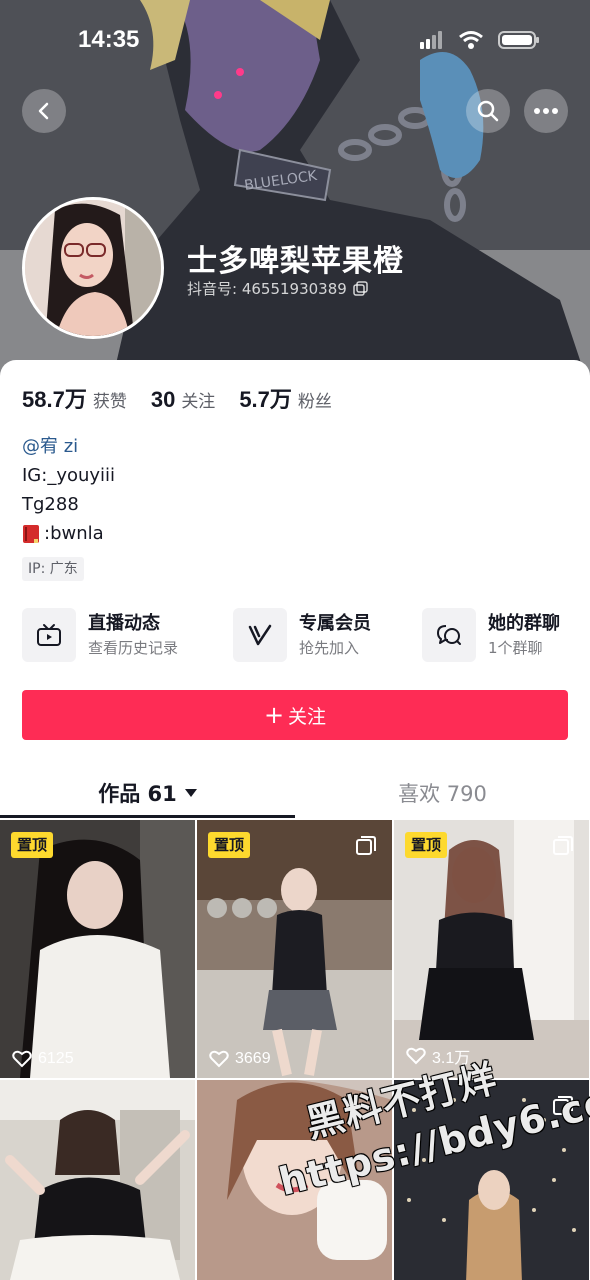 This screenshot has width=590, height=1280. I want to click on like-count-text: 6125, so click(56, 1058).